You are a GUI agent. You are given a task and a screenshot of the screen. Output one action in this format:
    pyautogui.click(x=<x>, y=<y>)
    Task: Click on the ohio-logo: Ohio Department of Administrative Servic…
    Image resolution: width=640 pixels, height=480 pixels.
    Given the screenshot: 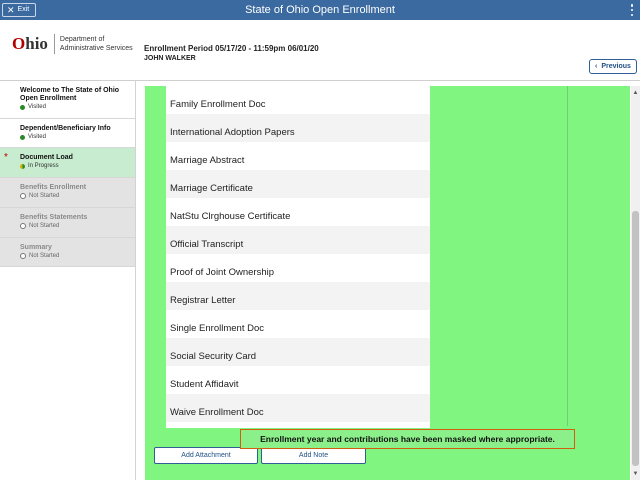 What is the action you would take?
    pyautogui.click(x=72, y=44)
    